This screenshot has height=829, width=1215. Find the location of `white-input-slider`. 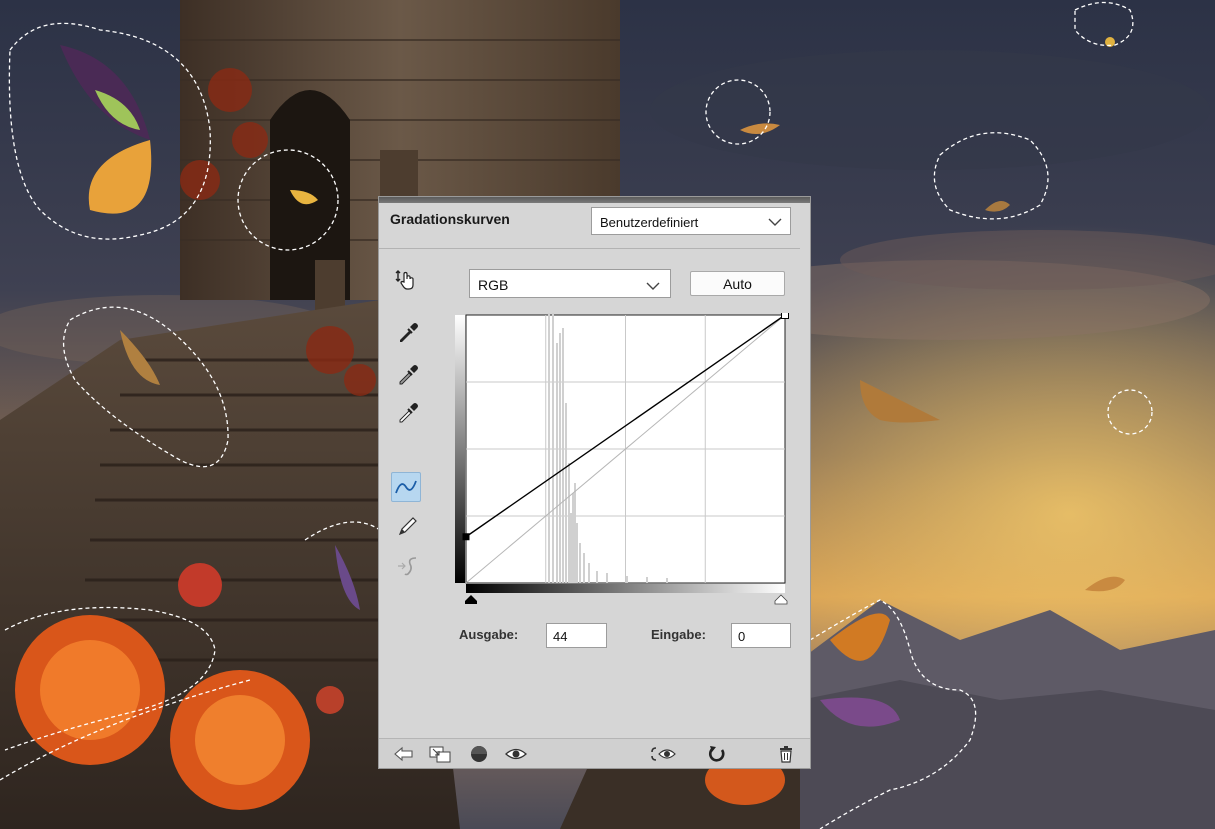

white-input-slider is located at coordinates (781, 599).